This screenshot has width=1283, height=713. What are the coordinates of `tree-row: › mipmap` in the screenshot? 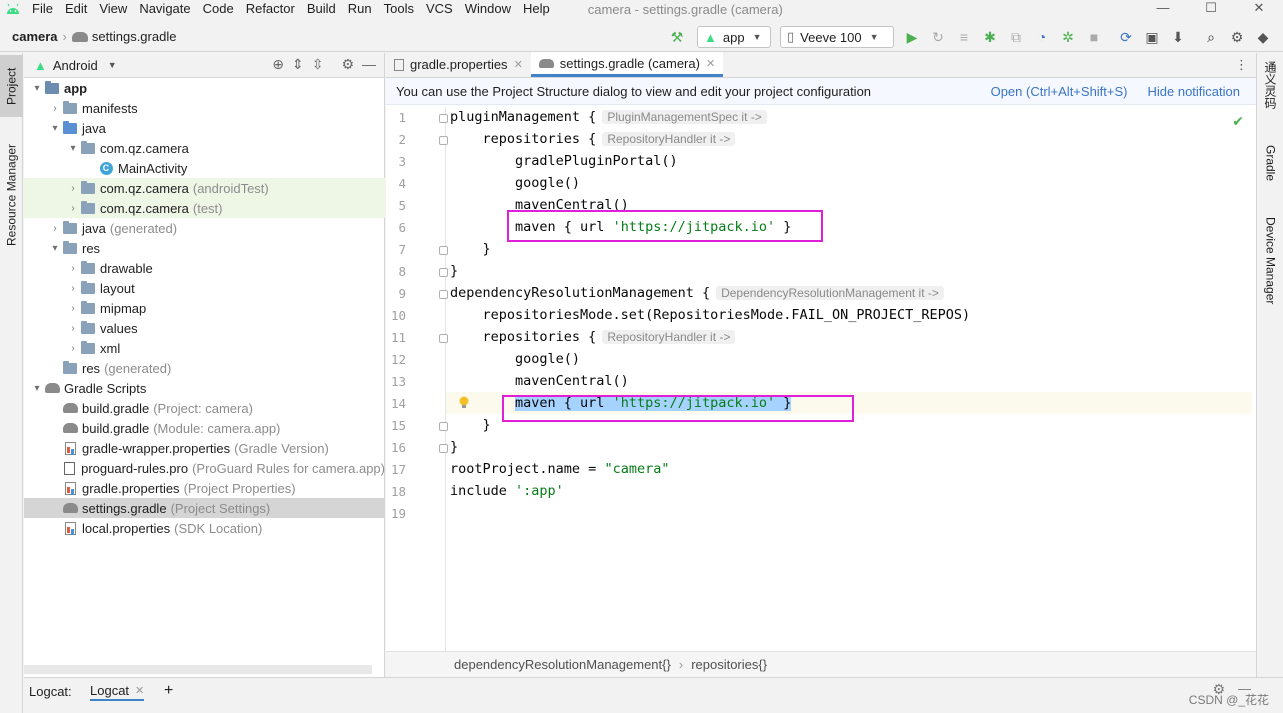 It's located at (204, 308).